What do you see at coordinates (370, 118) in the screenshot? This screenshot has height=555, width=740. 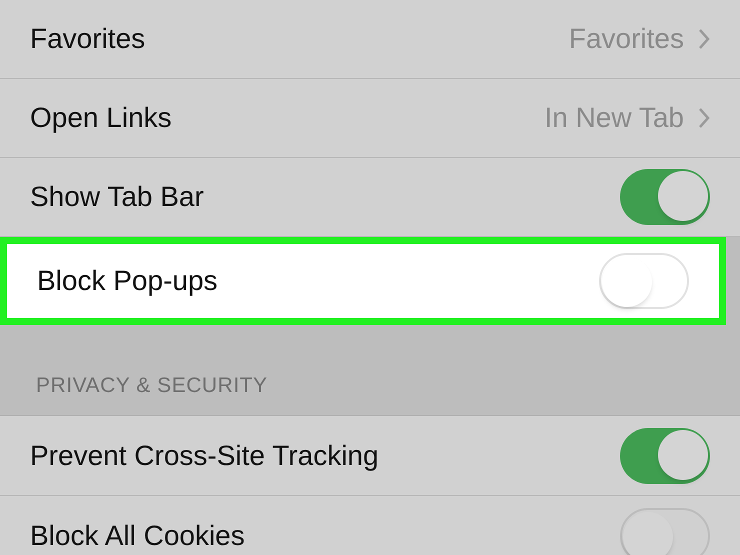 I see `setting-row: Open Links In New Tab` at bounding box center [370, 118].